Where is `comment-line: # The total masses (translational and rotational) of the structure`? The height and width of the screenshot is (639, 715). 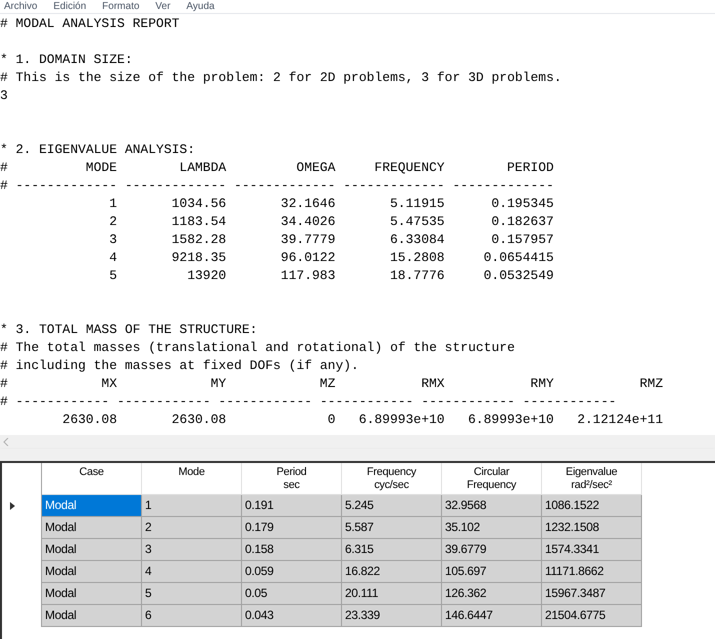 comment-line: # The total masses (translational and rotational) of the structure is located at coordinates (257, 347).